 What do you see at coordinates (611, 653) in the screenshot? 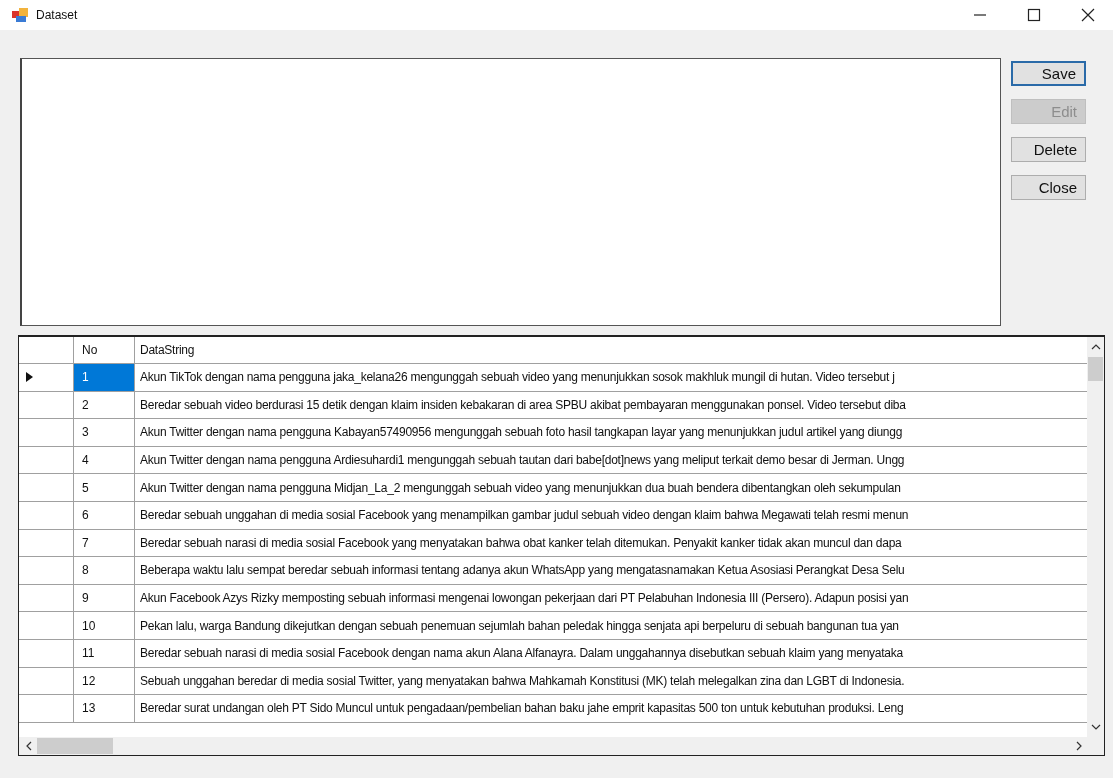
I see `table-cell: Beredar sebuah narasi di media sosial Facebook dengan nama akun Alana Alfanayra. Dalam unggahannya disebutkan sebuah klaim yang menyataka` at bounding box center [611, 653].